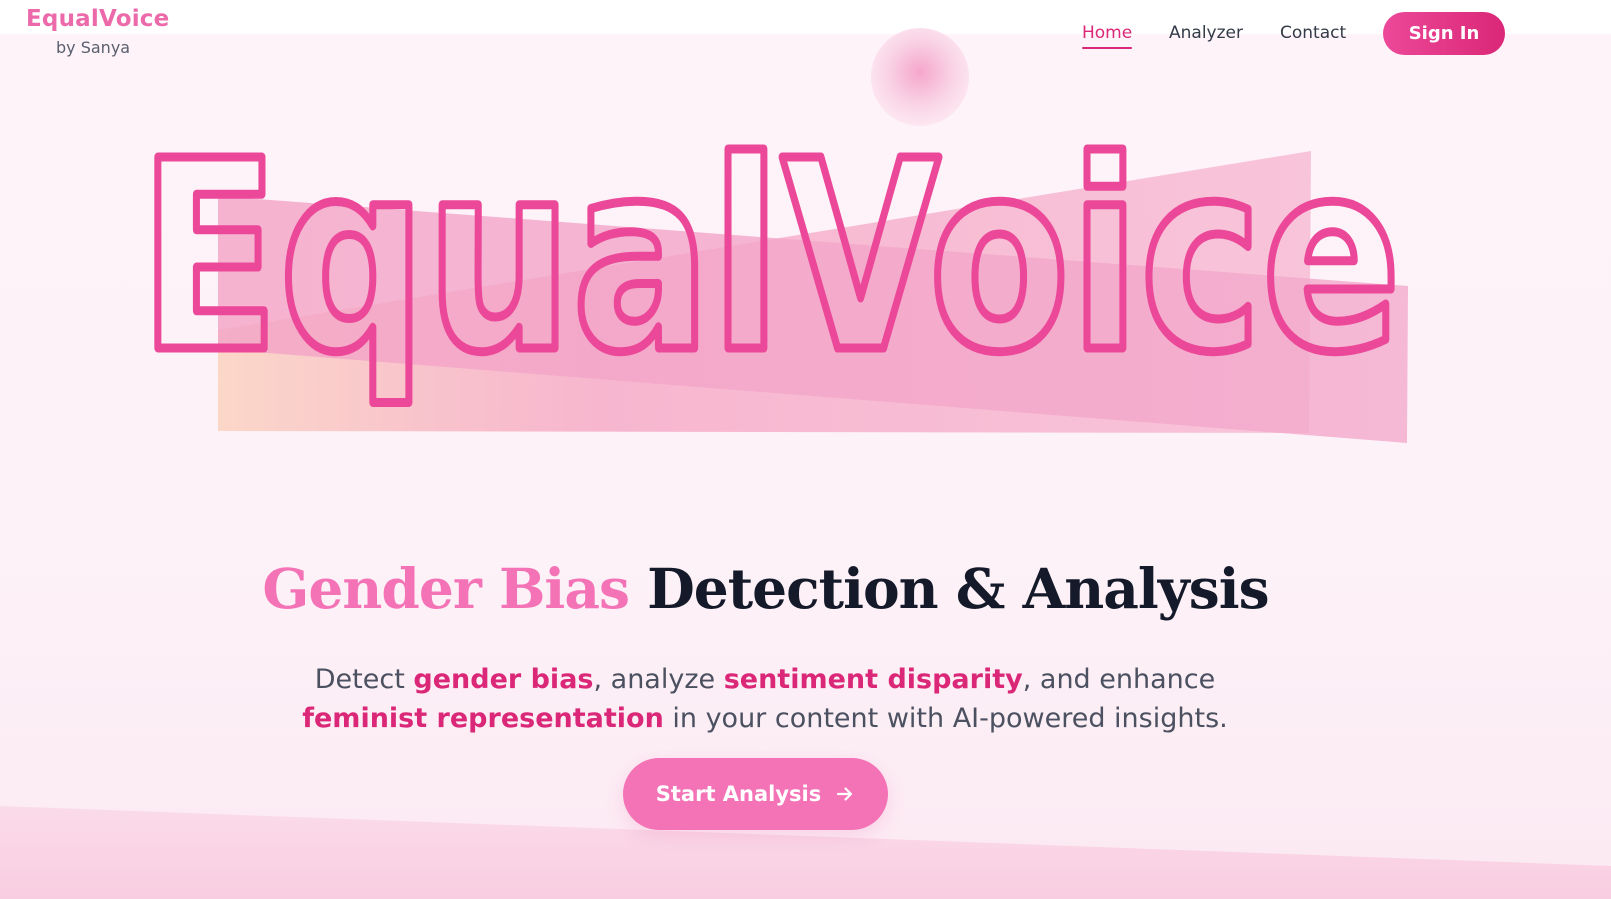 The height and width of the screenshot is (899, 1611). Describe the element at coordinates (503, 679) in the screenshot. I see `tagline-highlight-gender-bias: gender bias` at that location.